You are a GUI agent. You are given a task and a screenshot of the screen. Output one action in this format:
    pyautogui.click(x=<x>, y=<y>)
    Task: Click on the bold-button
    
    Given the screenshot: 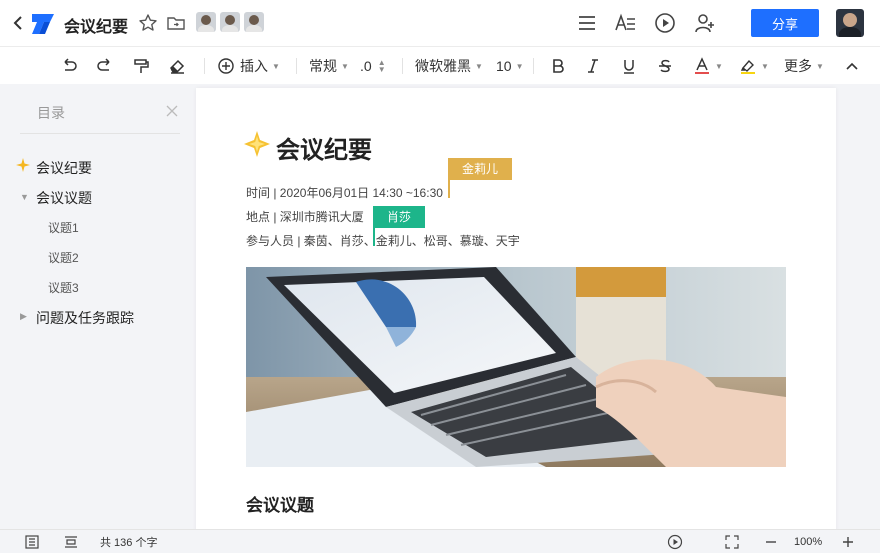 What is the action you would take?
    pyautogui.click(x=558, y=66)
    